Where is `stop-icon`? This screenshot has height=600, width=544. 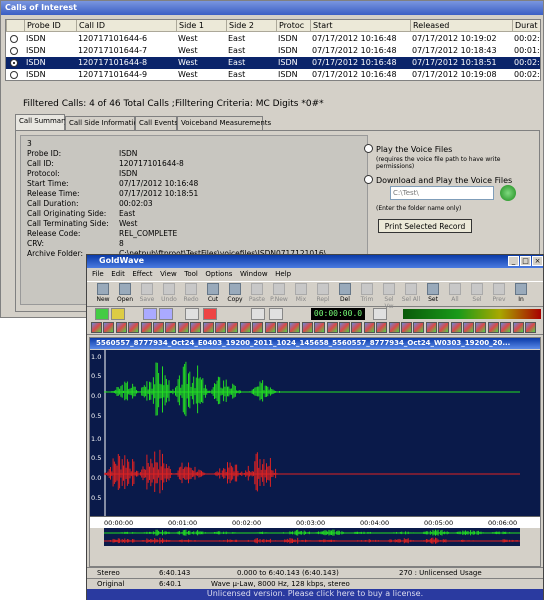 stop-icon is located at coordinates (258, 314).